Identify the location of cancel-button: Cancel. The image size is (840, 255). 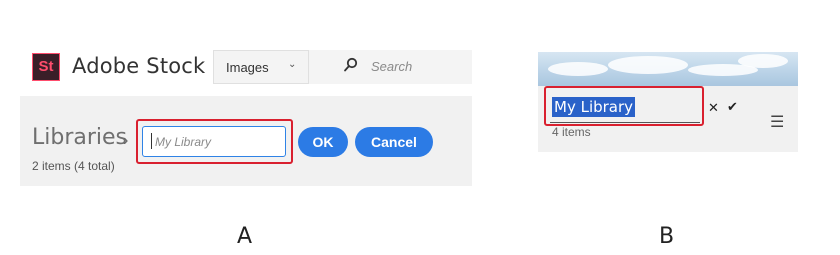
(394, 142).